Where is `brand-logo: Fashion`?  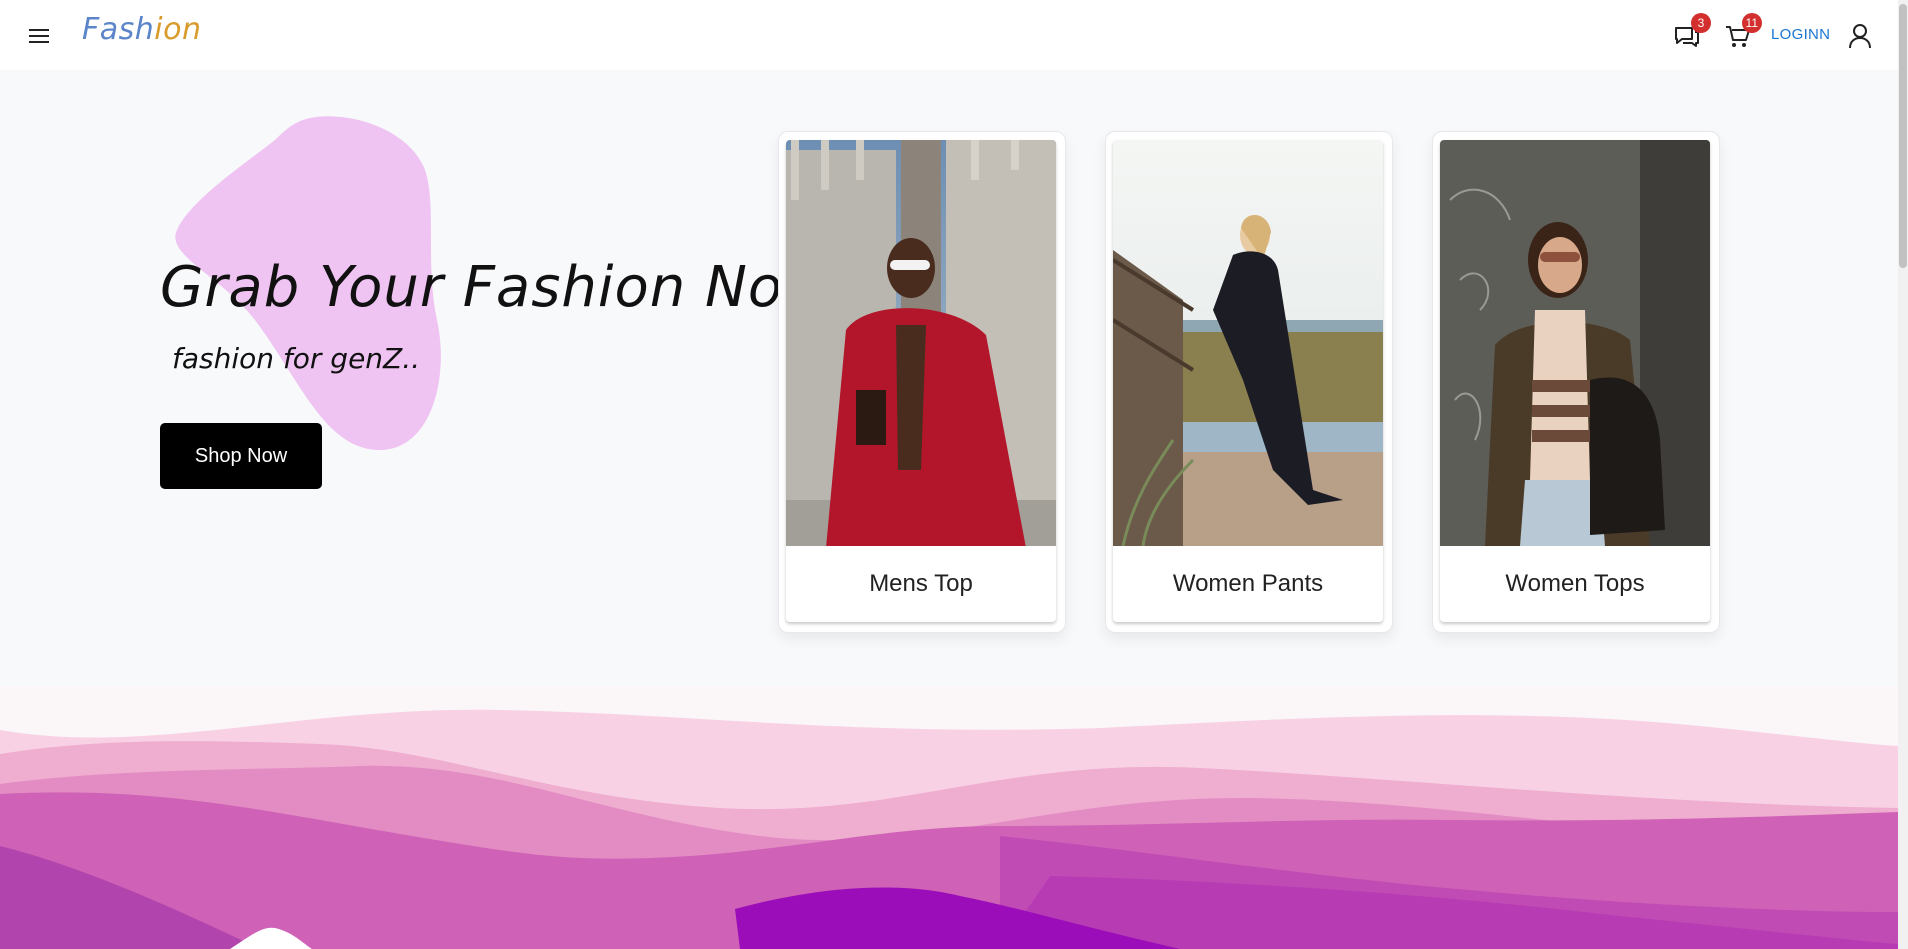 brand-logo: Fashion is located at coordinates (142, 29).